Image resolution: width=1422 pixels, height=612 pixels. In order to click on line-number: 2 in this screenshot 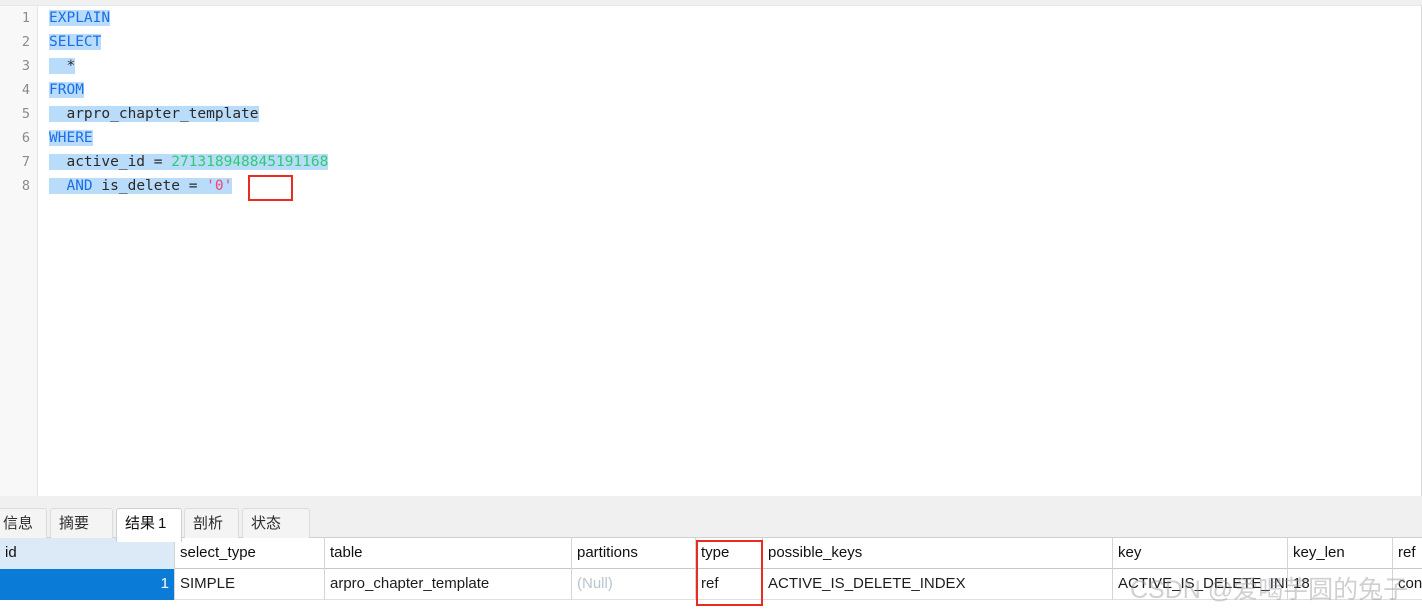, I will do `click(25, 42)`.